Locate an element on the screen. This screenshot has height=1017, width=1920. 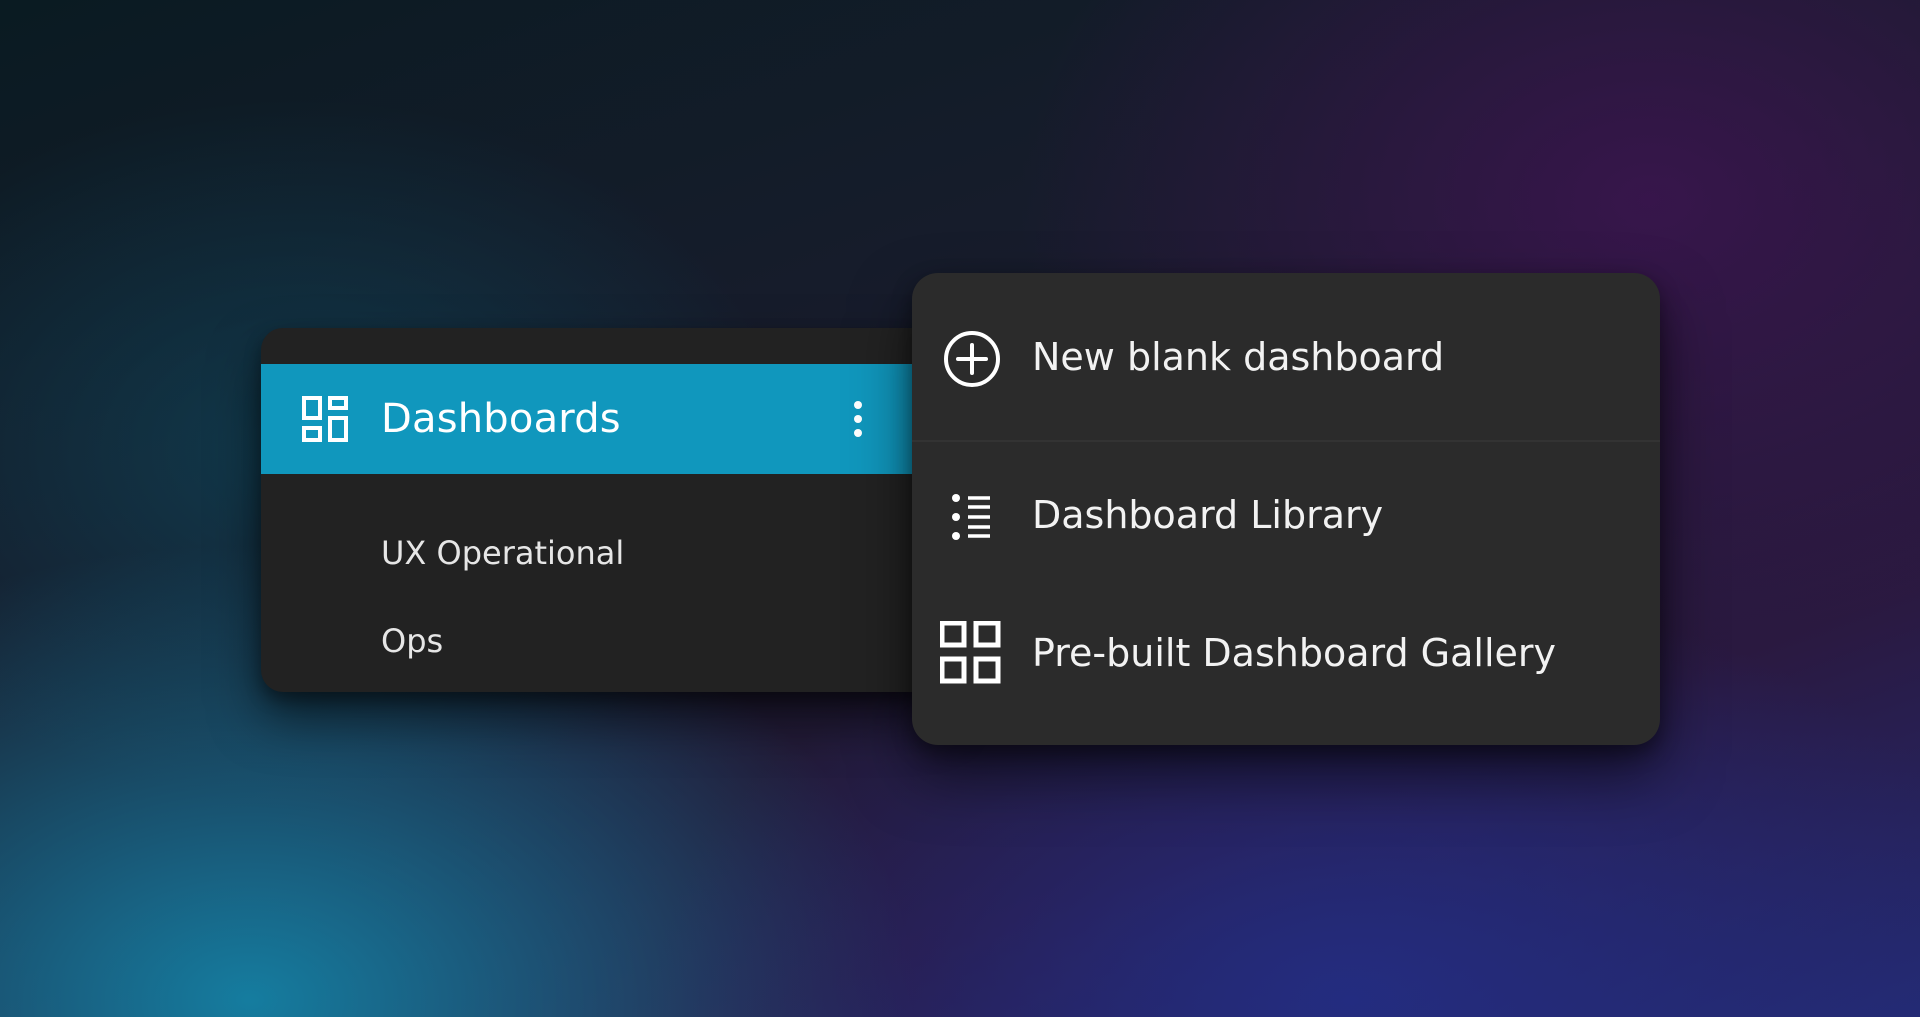
more-vertical-icon is located at coordinates (858, 419).